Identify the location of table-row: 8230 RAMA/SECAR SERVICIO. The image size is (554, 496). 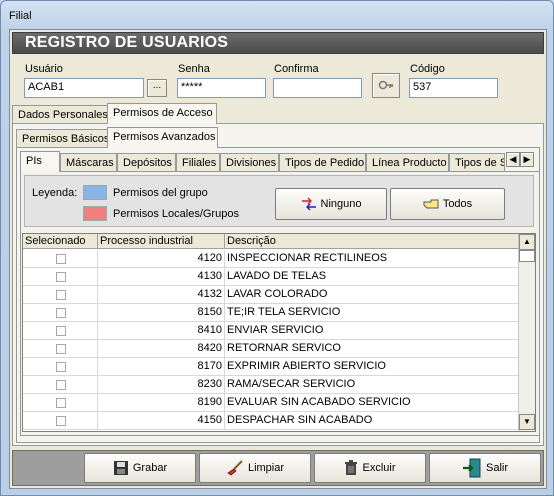
(271, 385).